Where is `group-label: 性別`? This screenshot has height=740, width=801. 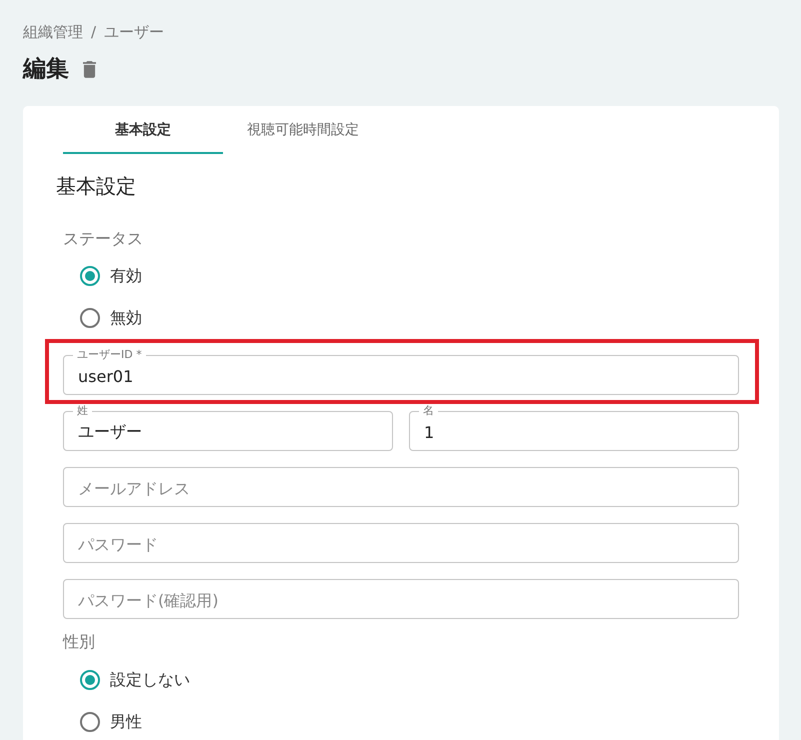 group-label: 性別 is located at coordinates (79, 642).